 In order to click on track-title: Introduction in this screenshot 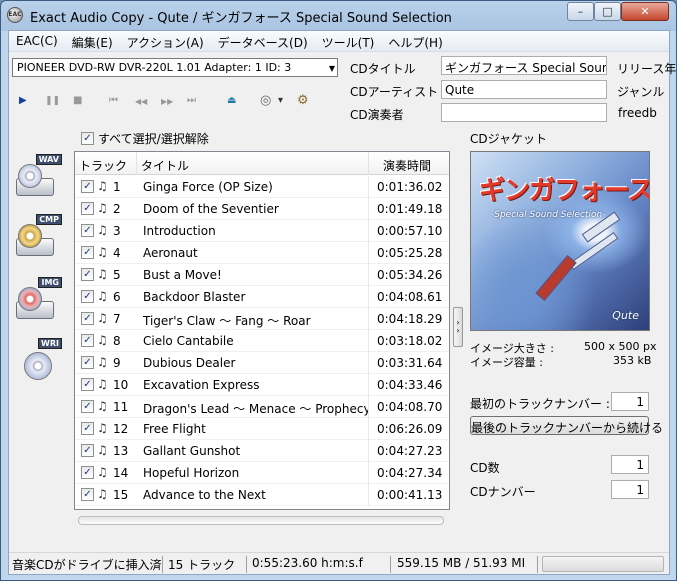, I will do `click(255, 231)`.